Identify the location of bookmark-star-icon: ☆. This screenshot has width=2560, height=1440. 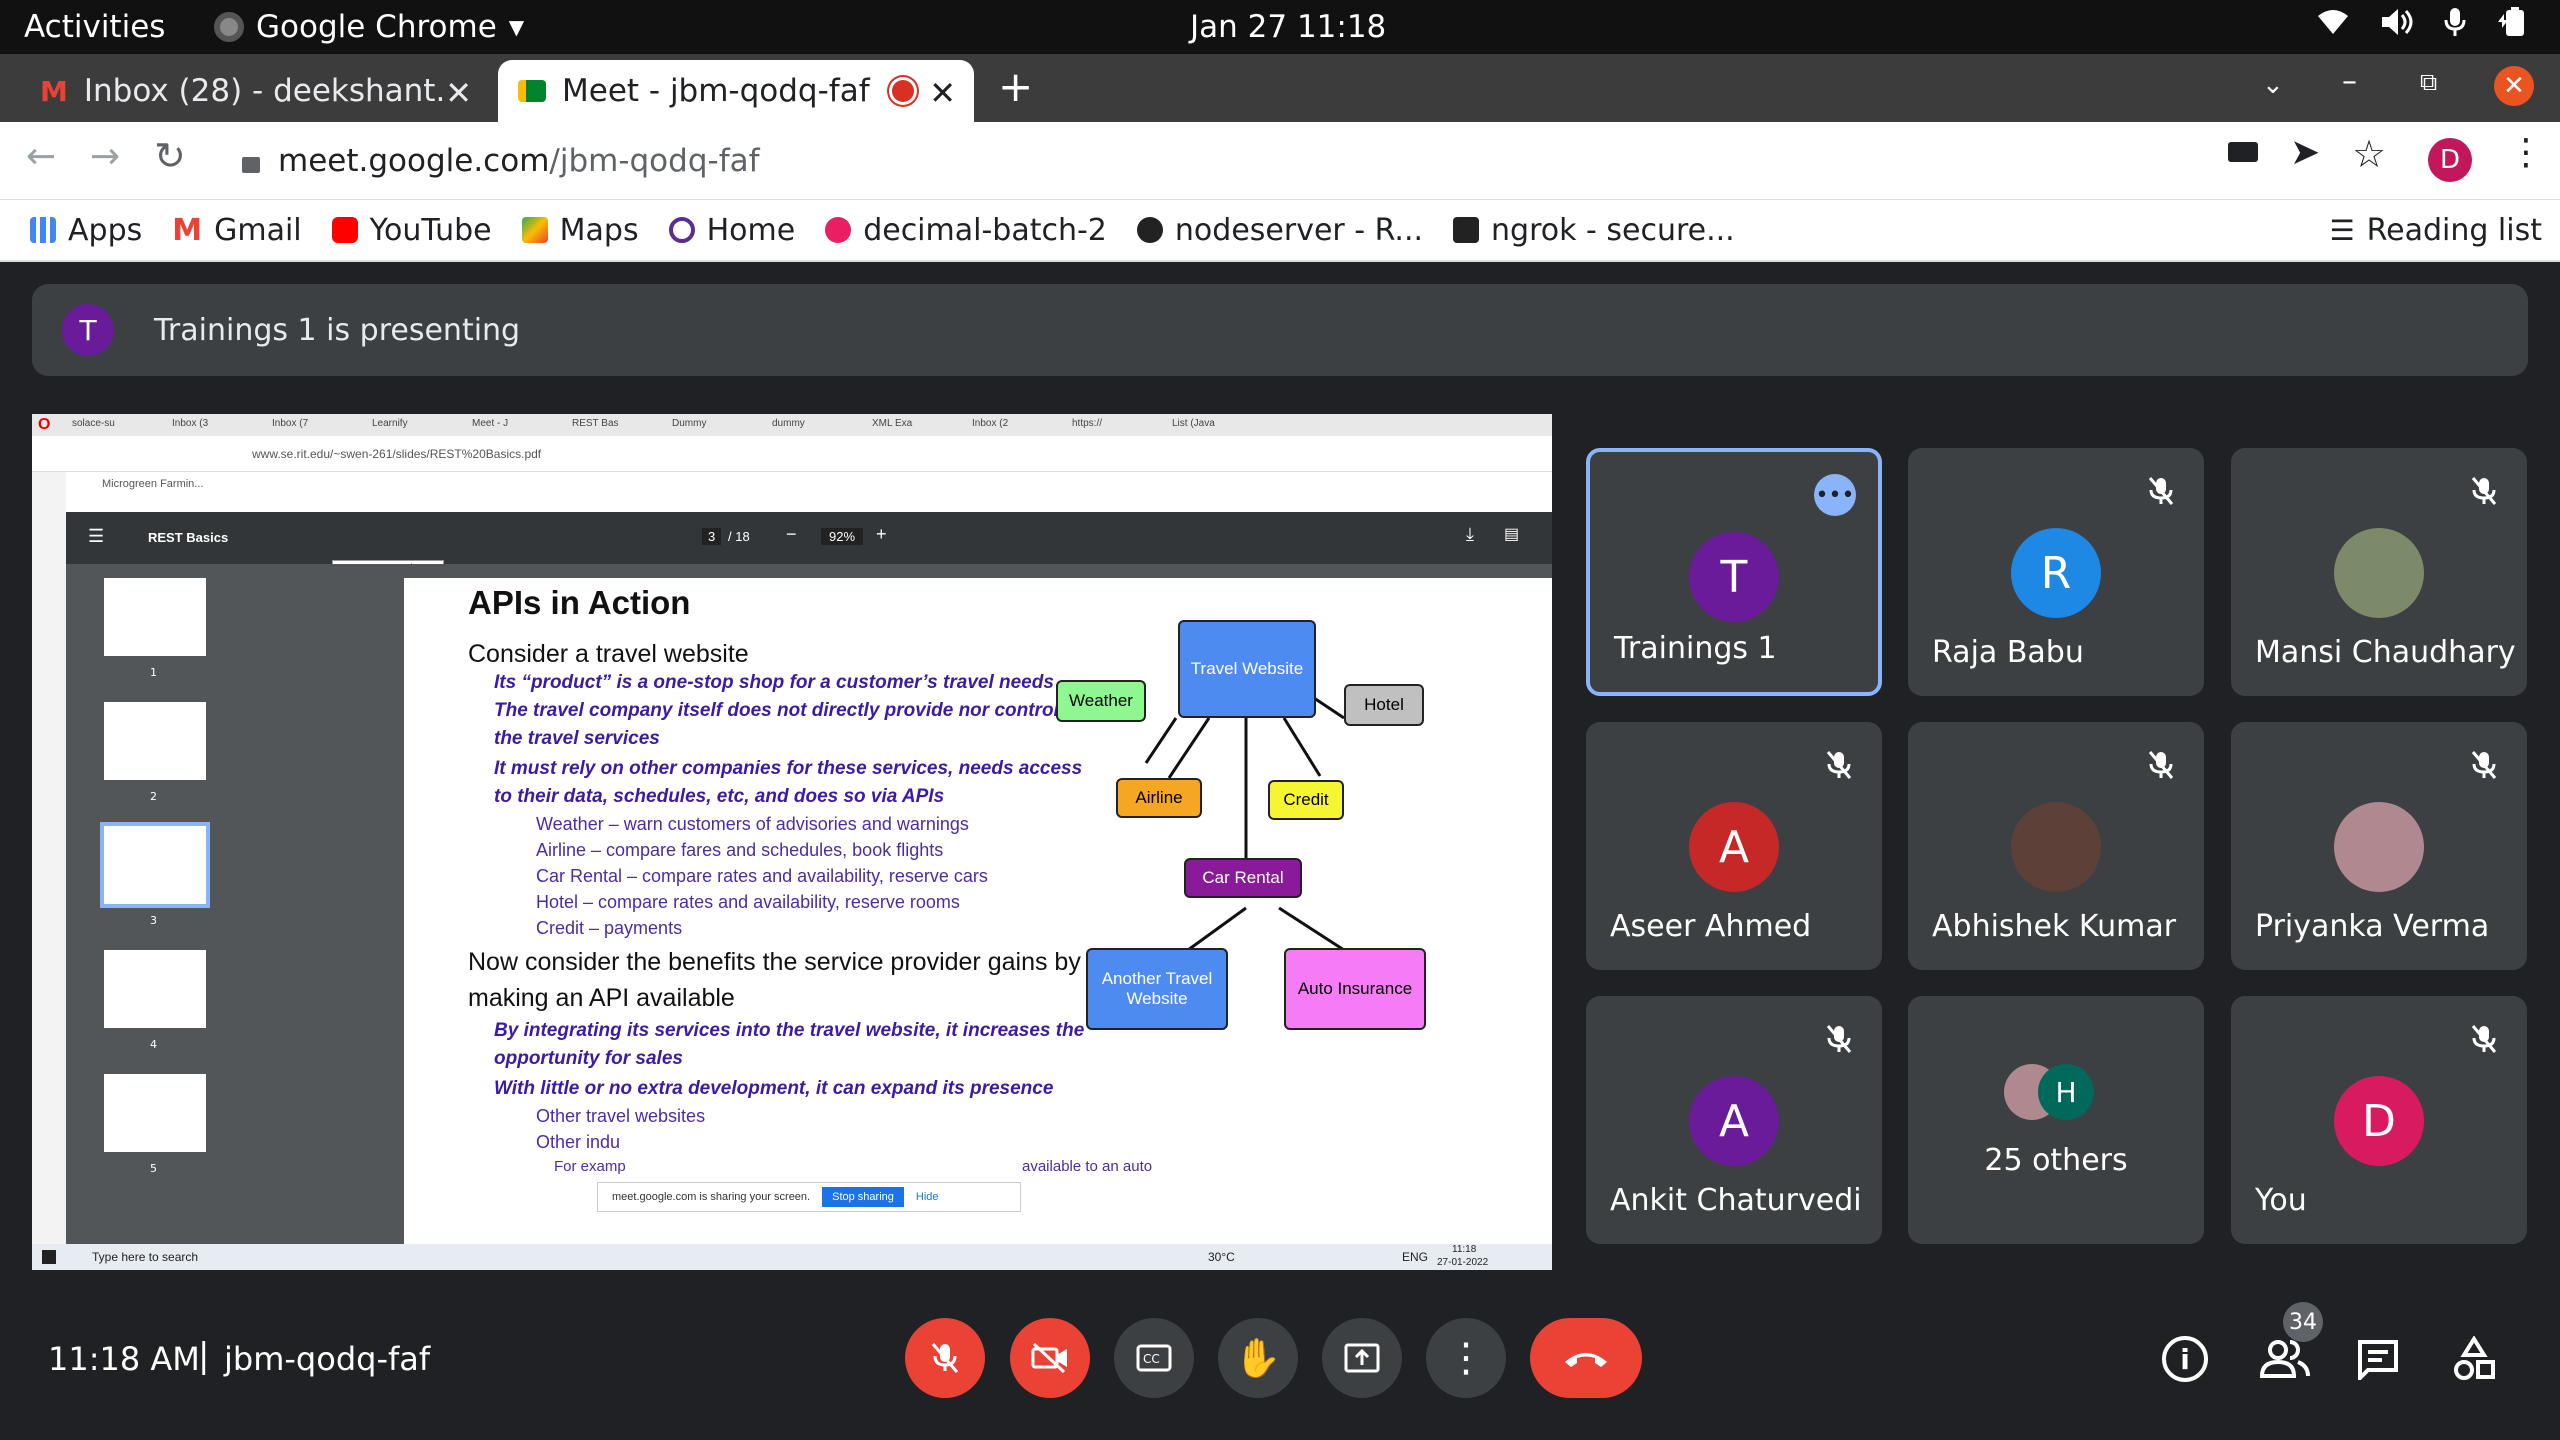
(2369, 154).